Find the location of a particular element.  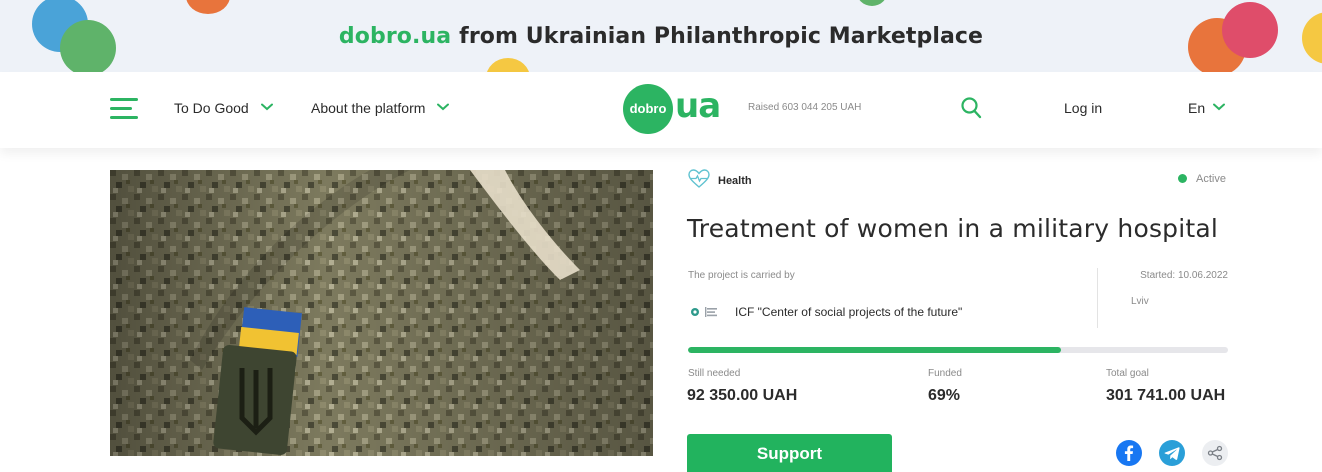

language-select: En is located at coordinates (1207, 108).